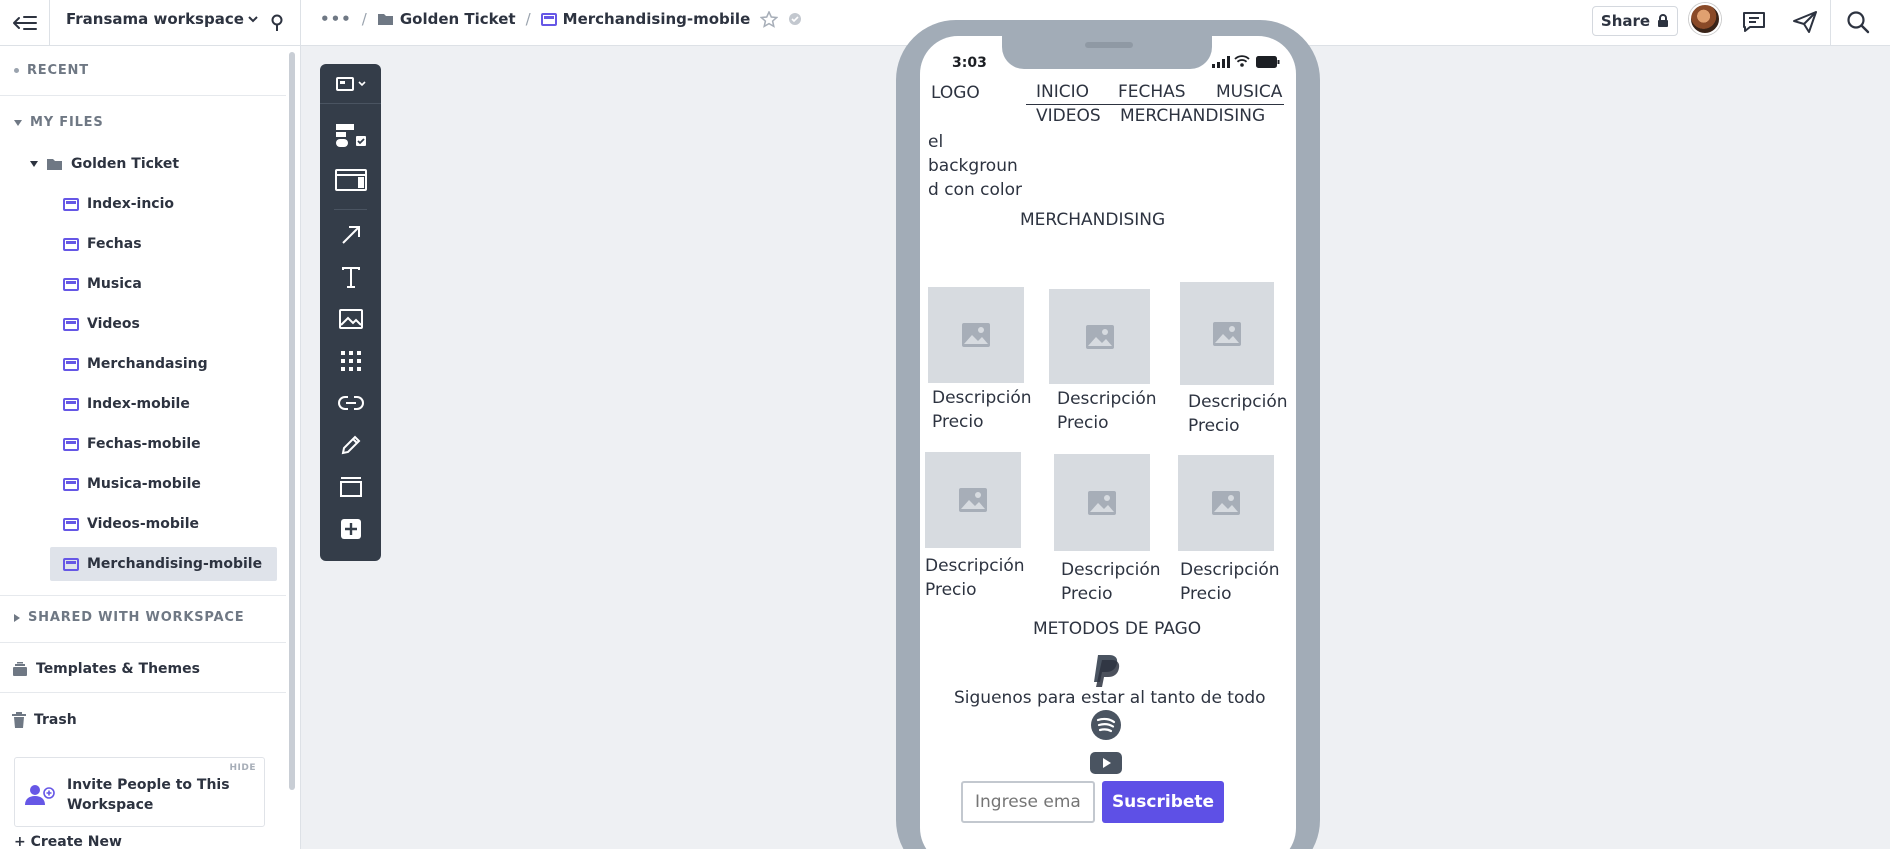 Image resolution: width=1890 pixels, height=849 pixels. What do you see at coordinates (1163, 802) in the screenshot?
I see `subscribe-button: Suscribete` at bounding box center [1163, 802].